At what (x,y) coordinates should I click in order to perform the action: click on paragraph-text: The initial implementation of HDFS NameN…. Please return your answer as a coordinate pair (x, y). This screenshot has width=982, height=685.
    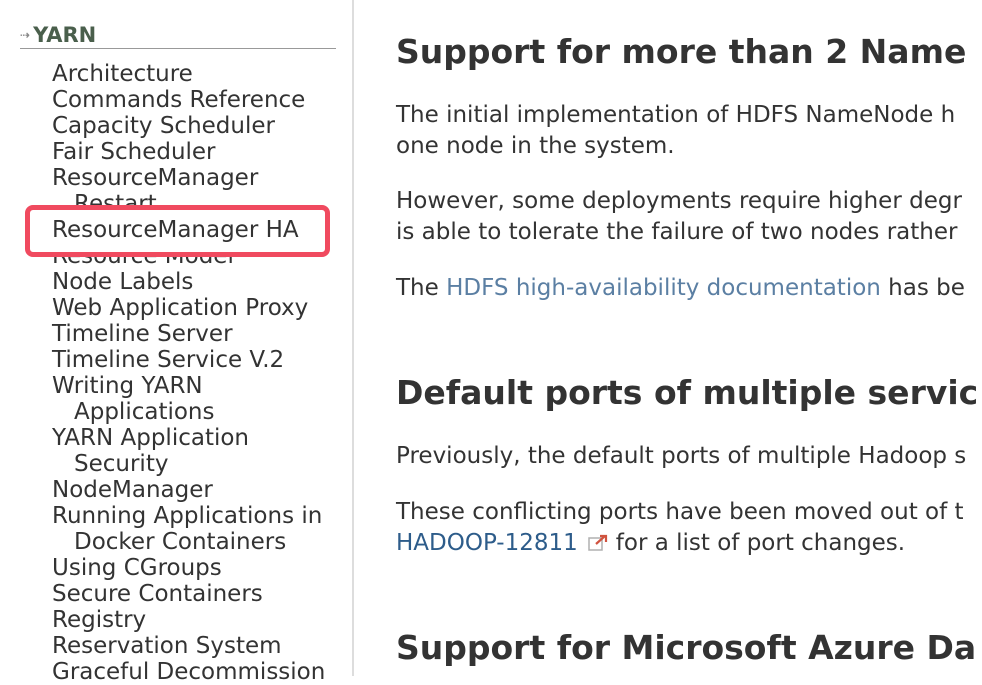
    Looking at the image, I should click on (676, 115).